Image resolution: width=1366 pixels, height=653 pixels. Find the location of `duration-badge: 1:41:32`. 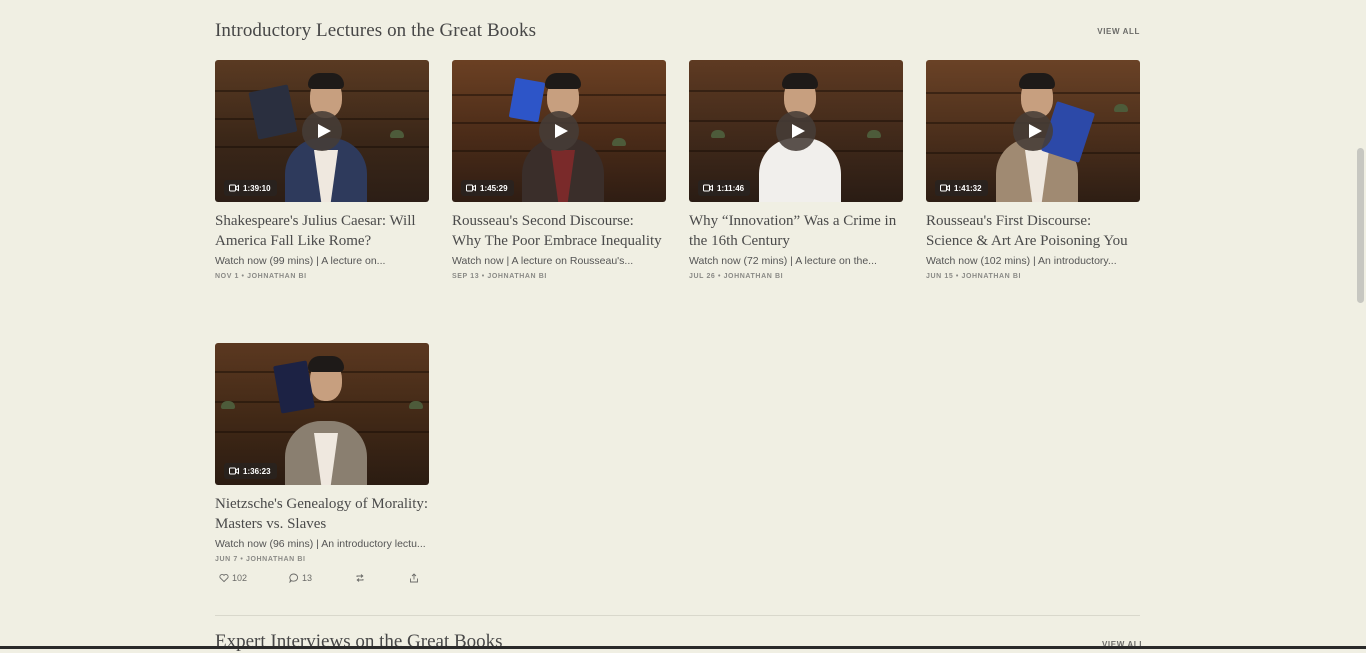

duration-badge: 1:41:32 is located at coordinates (961, 188).